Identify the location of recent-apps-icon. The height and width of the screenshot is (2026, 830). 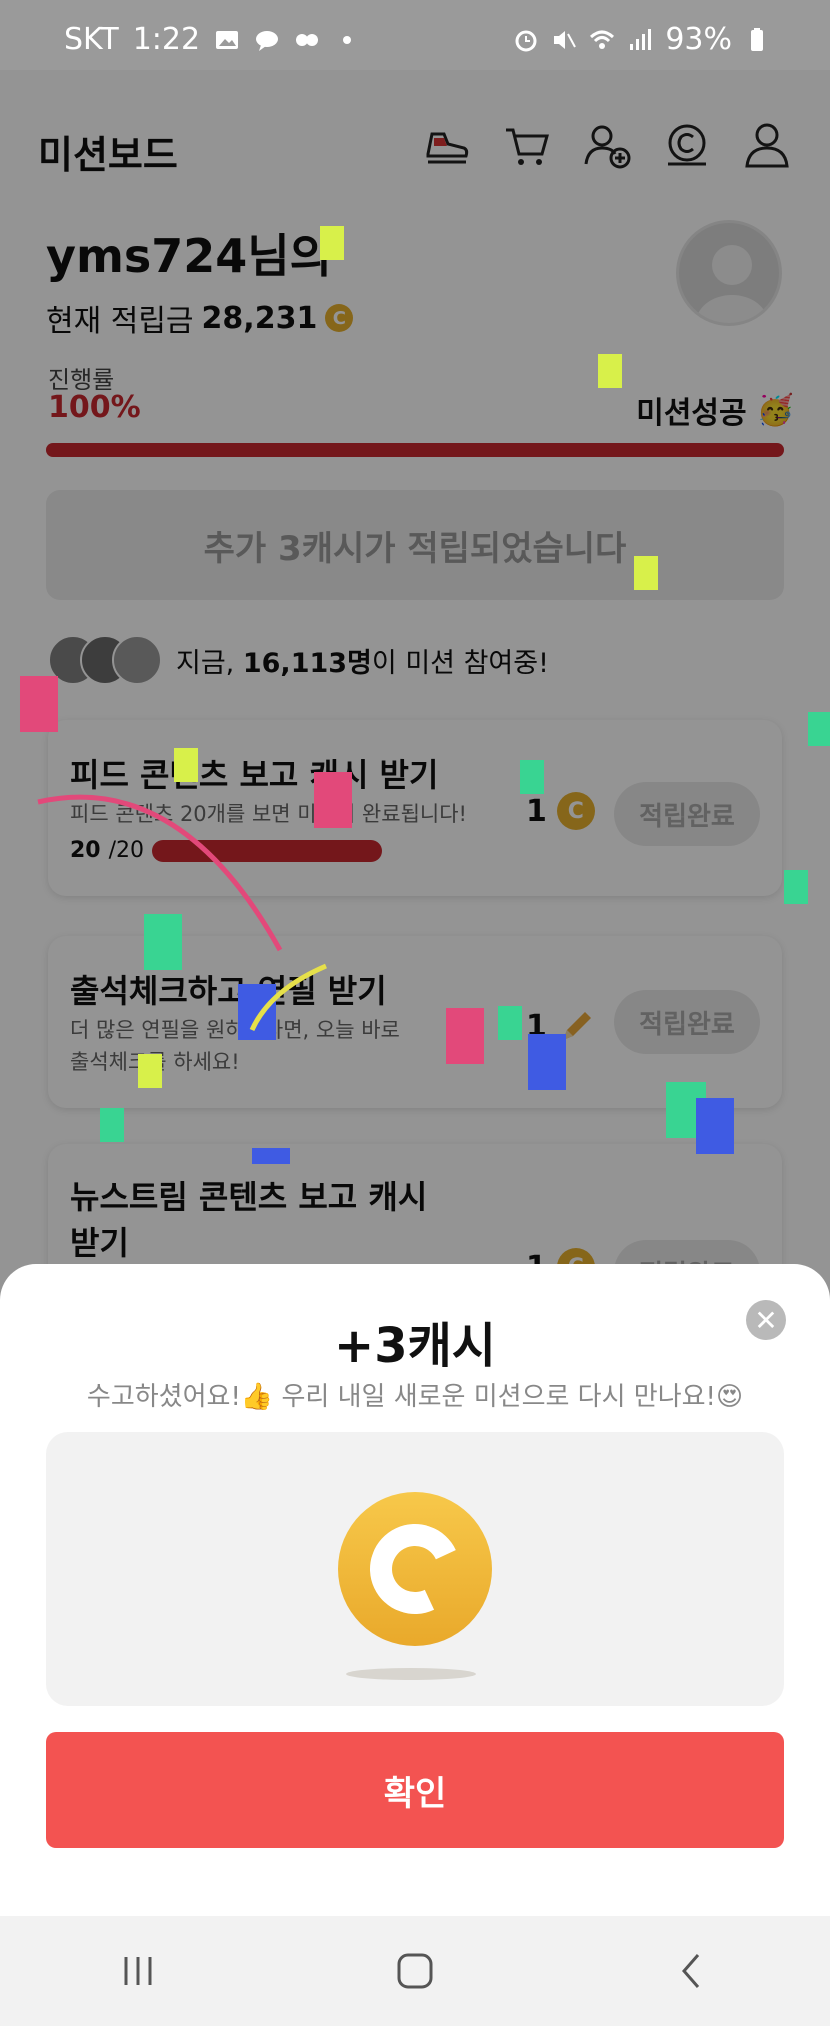
(138, 1971).